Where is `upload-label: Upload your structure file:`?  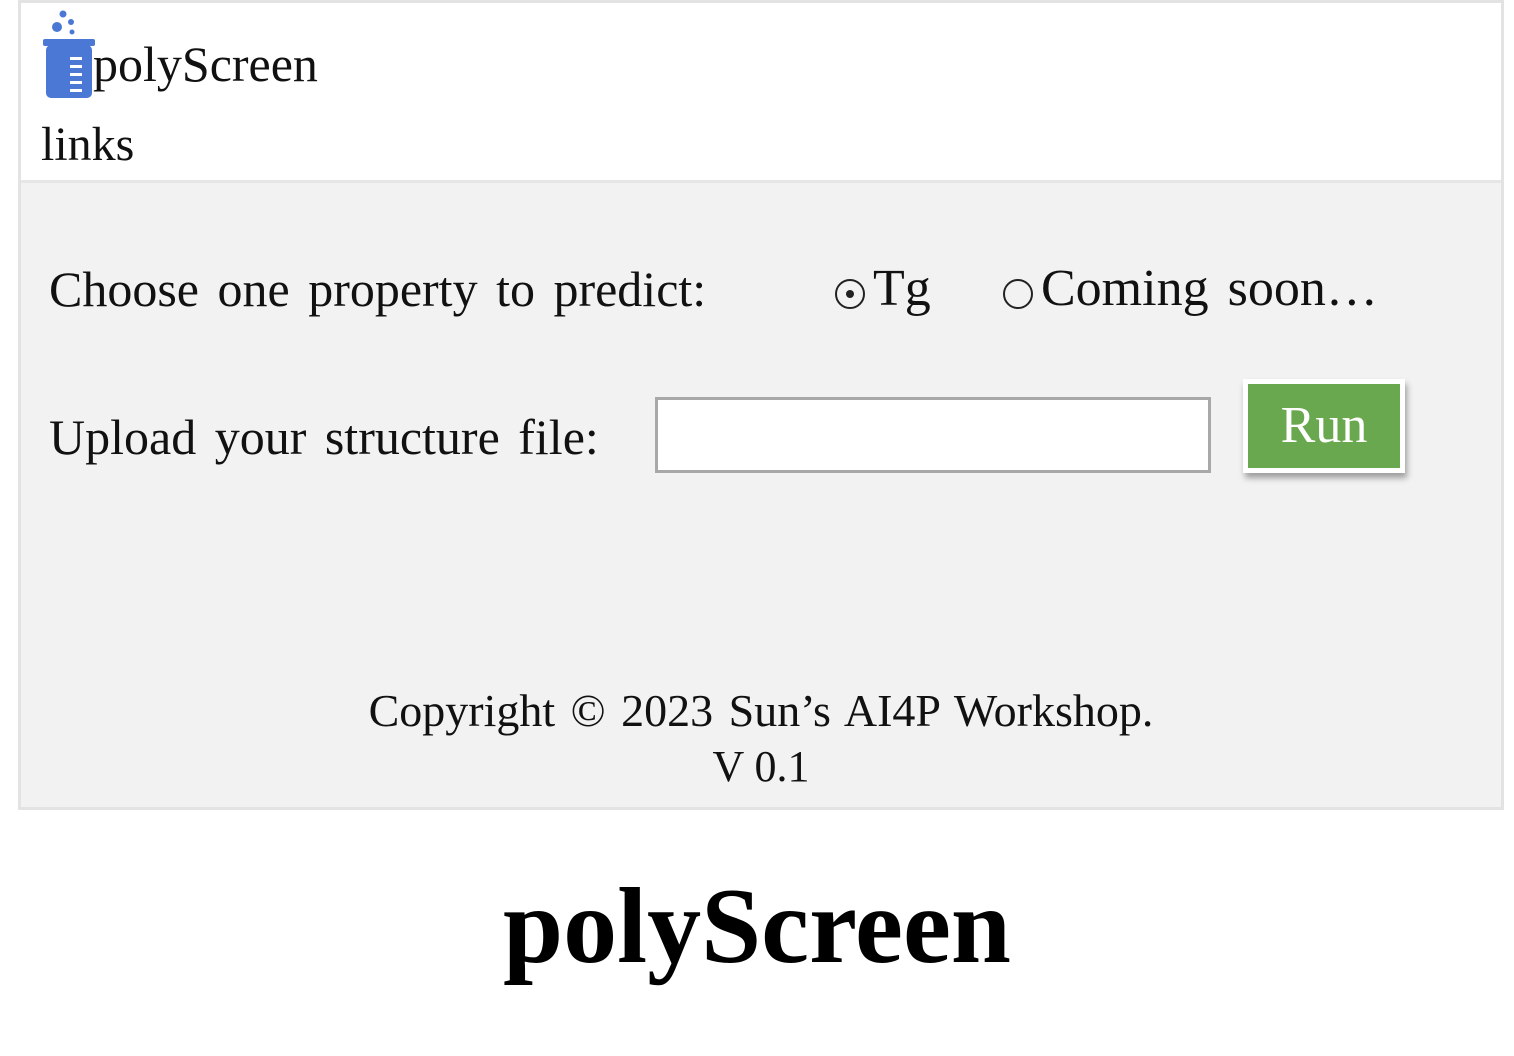
upload-label: Upload your structure file: is located at coordinates (324, 437).